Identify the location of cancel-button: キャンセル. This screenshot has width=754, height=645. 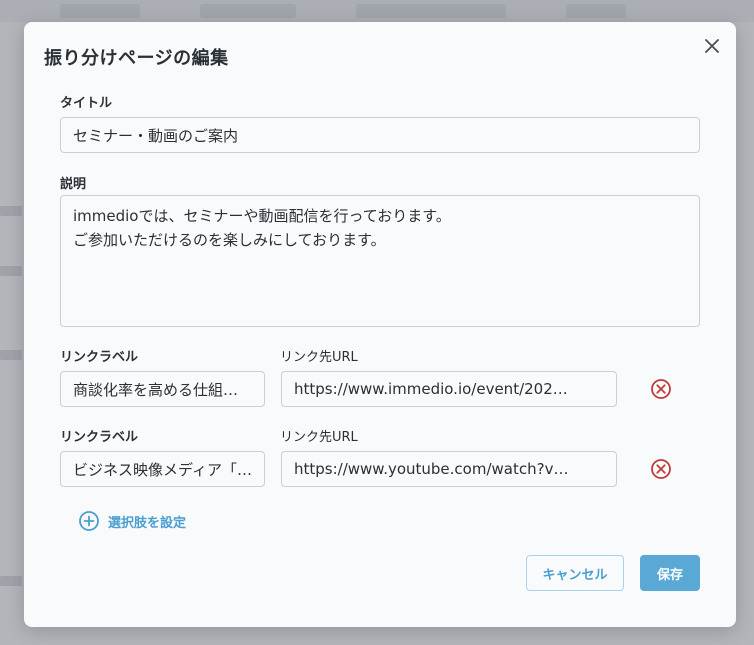
(575, 573).